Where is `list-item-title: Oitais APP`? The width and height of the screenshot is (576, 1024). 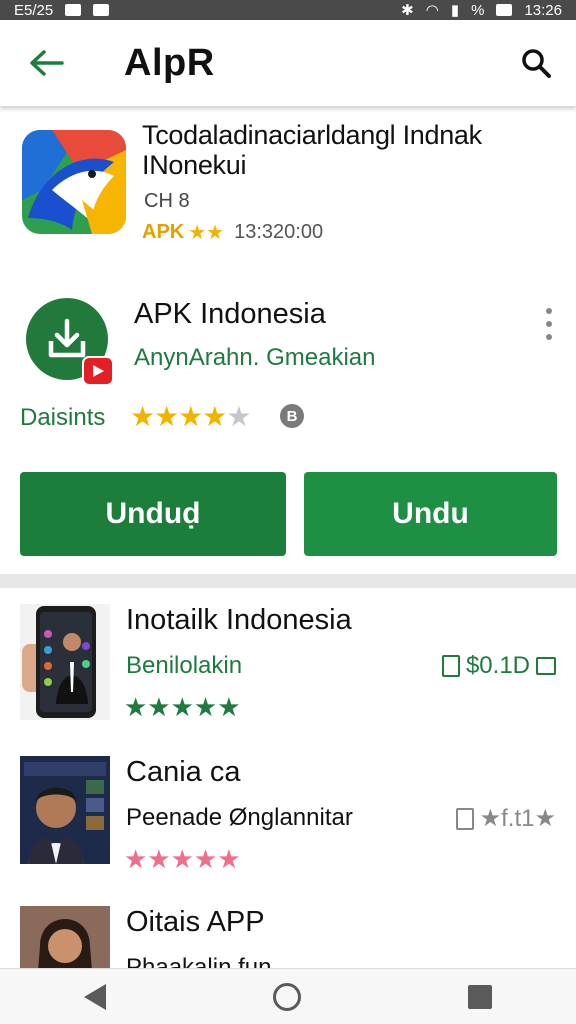
list-item-title: Oitais APP is located at coordinates (195, 922).